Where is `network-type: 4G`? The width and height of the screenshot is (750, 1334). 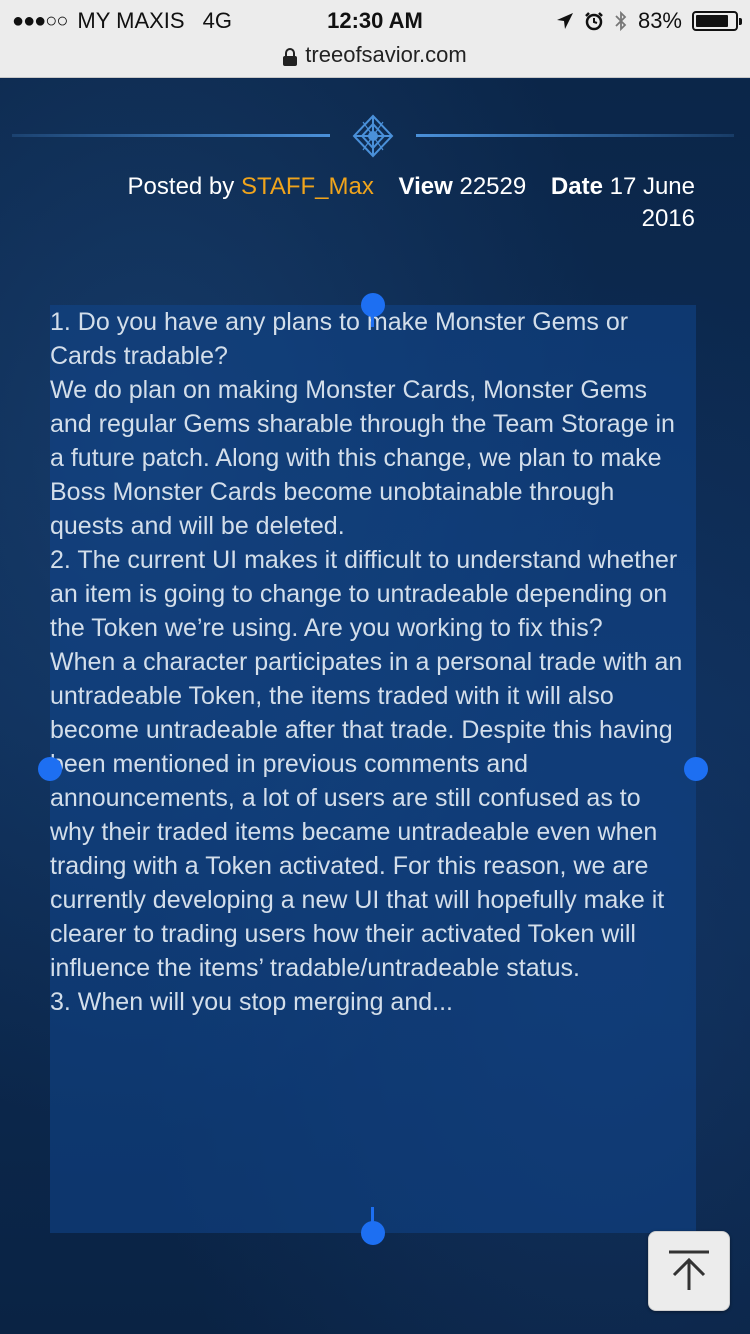
network-type: 4G is located at coordinates (217, 20).